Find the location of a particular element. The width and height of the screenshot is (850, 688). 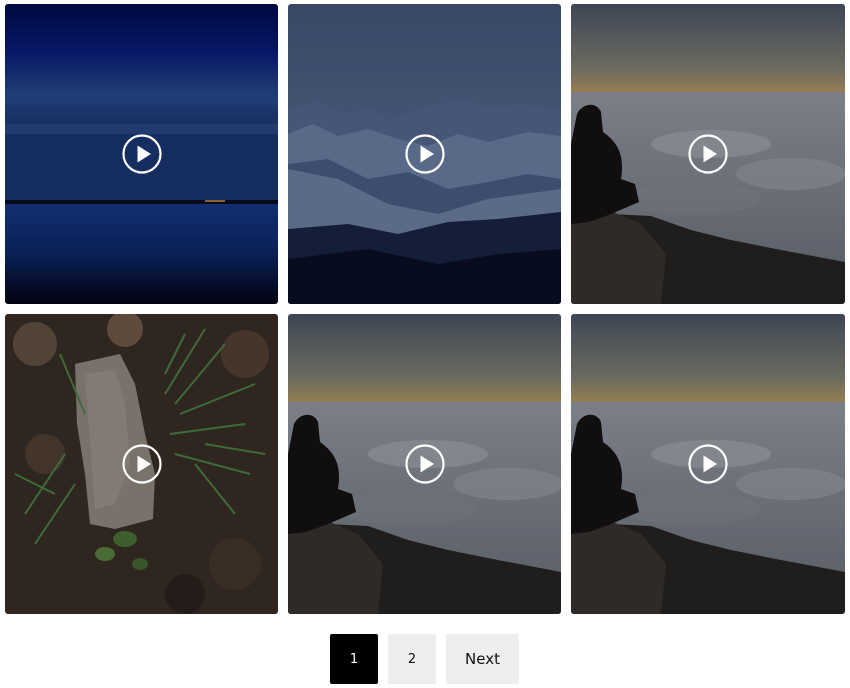

page-2-button: 2 is located at coordinates (412, 659).